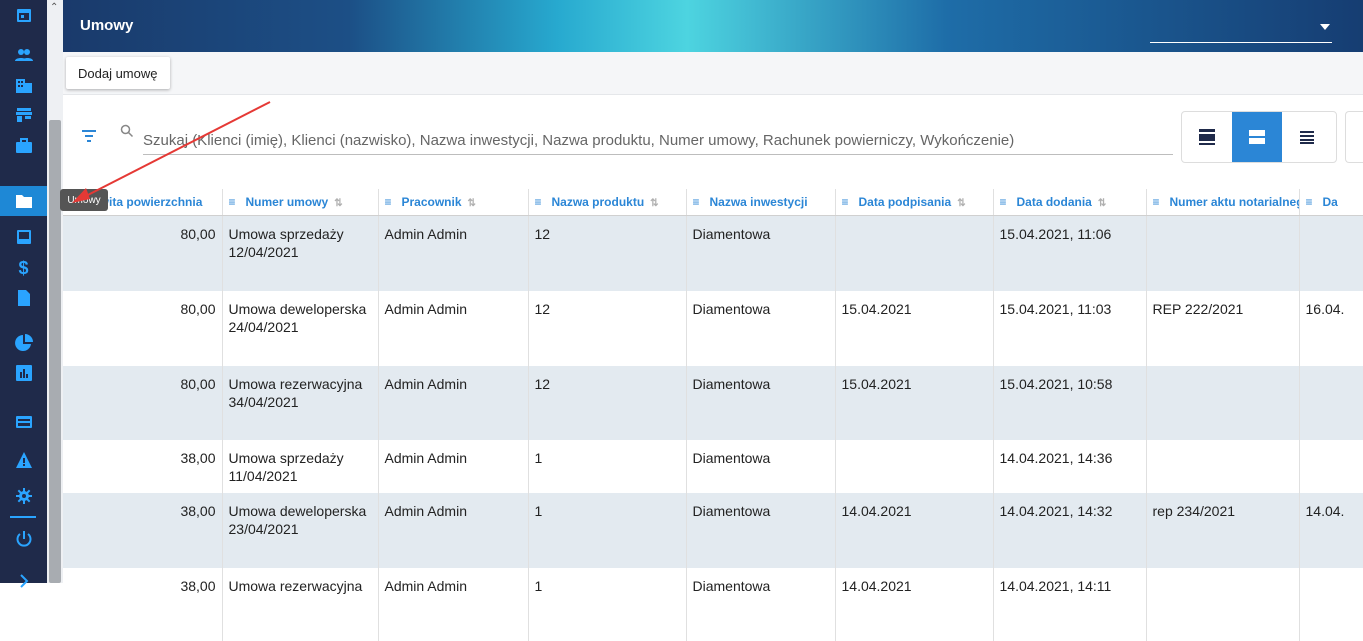  I want to click on column-header: ≡ Data podpisania ⇅, so click(914, 202).